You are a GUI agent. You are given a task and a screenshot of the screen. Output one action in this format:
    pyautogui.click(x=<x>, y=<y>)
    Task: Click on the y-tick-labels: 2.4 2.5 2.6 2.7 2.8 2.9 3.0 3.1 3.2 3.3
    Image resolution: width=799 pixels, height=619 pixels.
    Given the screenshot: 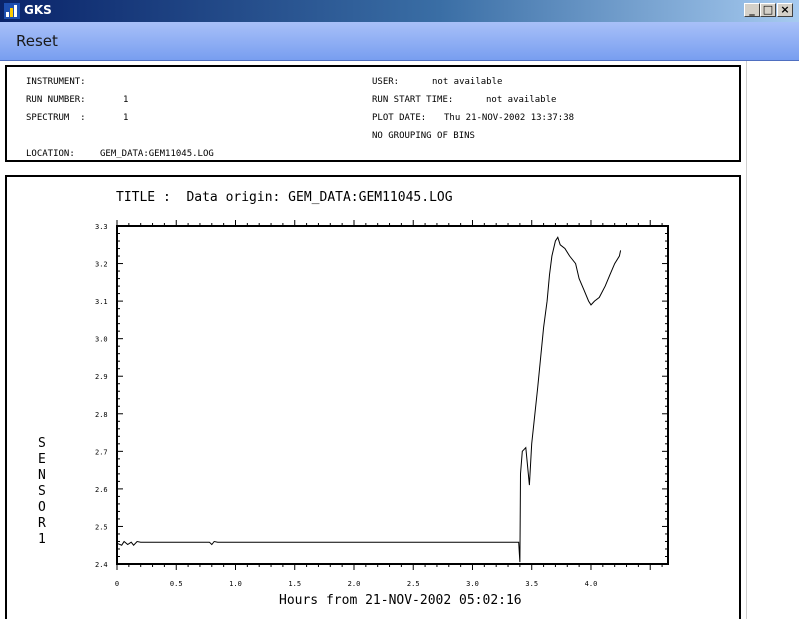 What is the action you would take?
    pyautogui.click(x=101, y=396)
    